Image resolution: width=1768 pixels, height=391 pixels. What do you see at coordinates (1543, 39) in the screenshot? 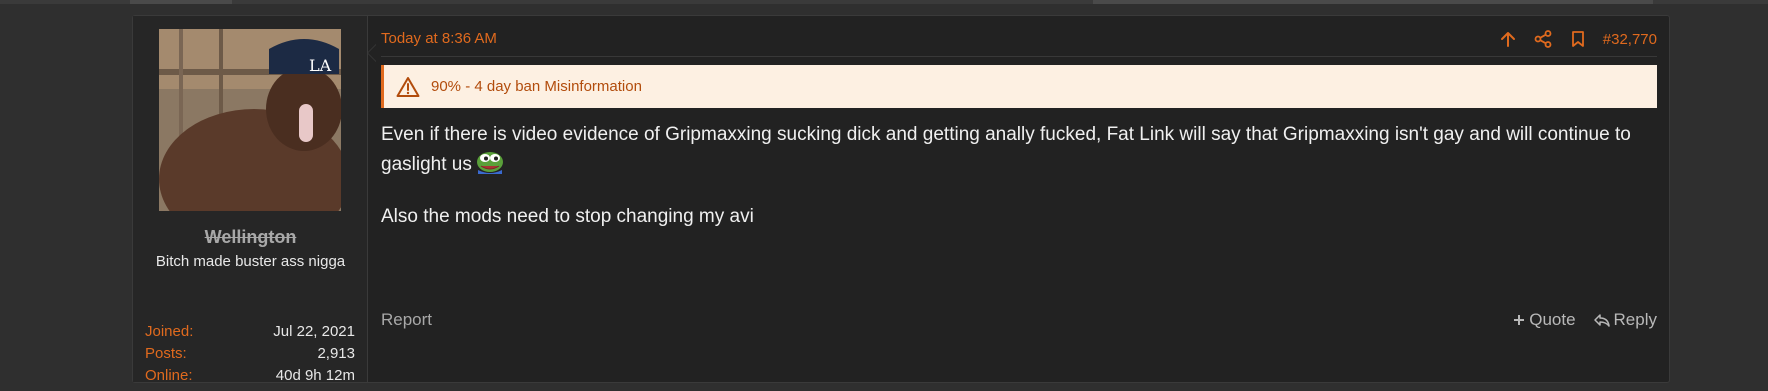
I see `share-icon` at bounding box center [1543, 39].